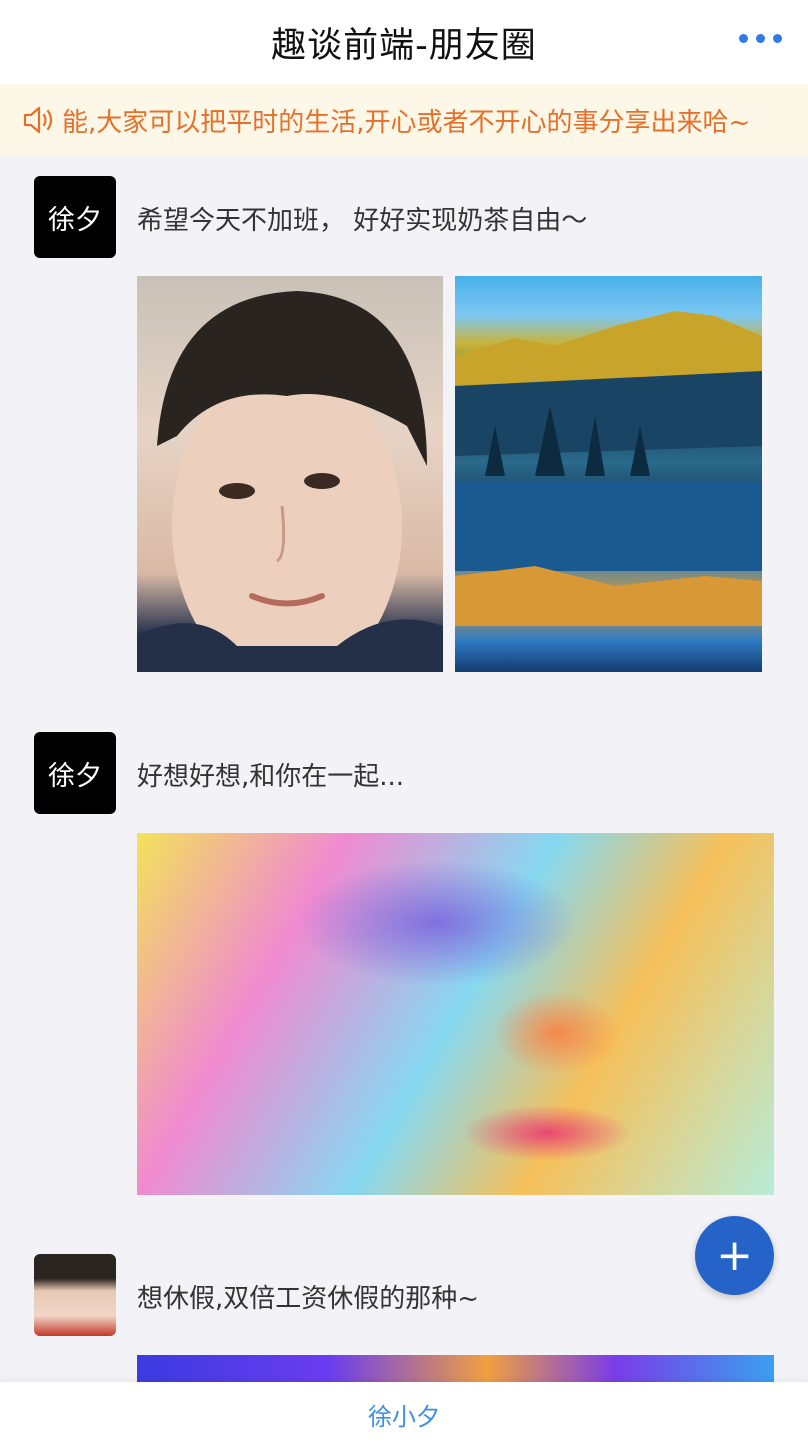  I want to click on gradient-image, so click(455, 1368).